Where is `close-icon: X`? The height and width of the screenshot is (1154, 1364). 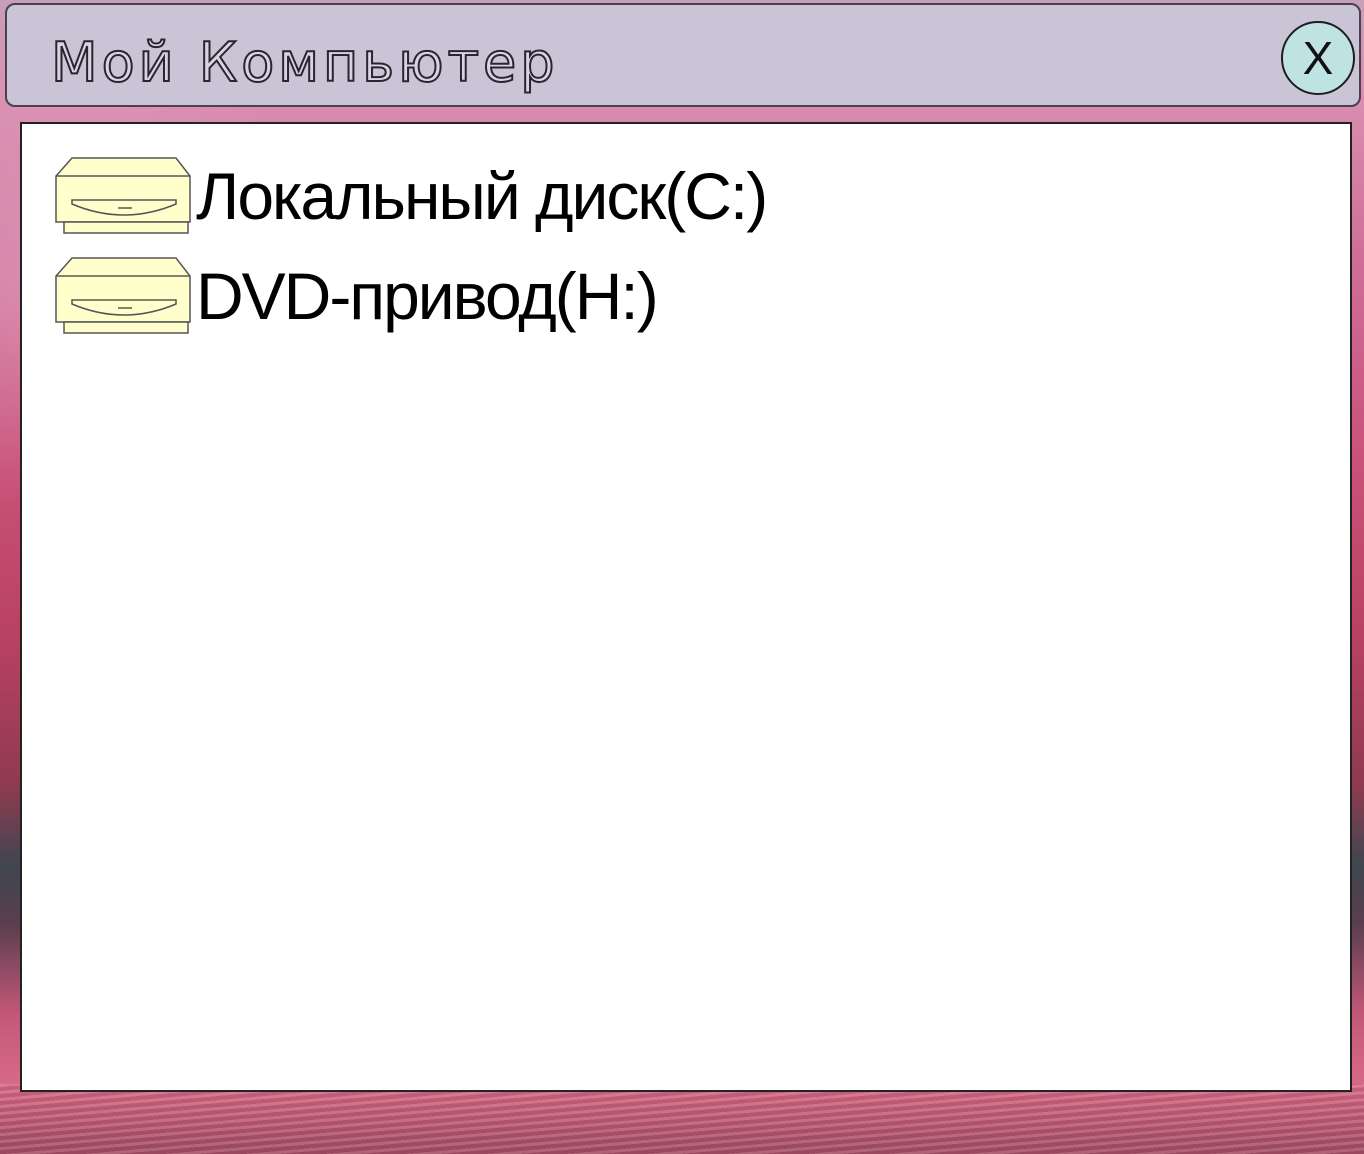
close-icon: X is located at coordinates (1318, 58).